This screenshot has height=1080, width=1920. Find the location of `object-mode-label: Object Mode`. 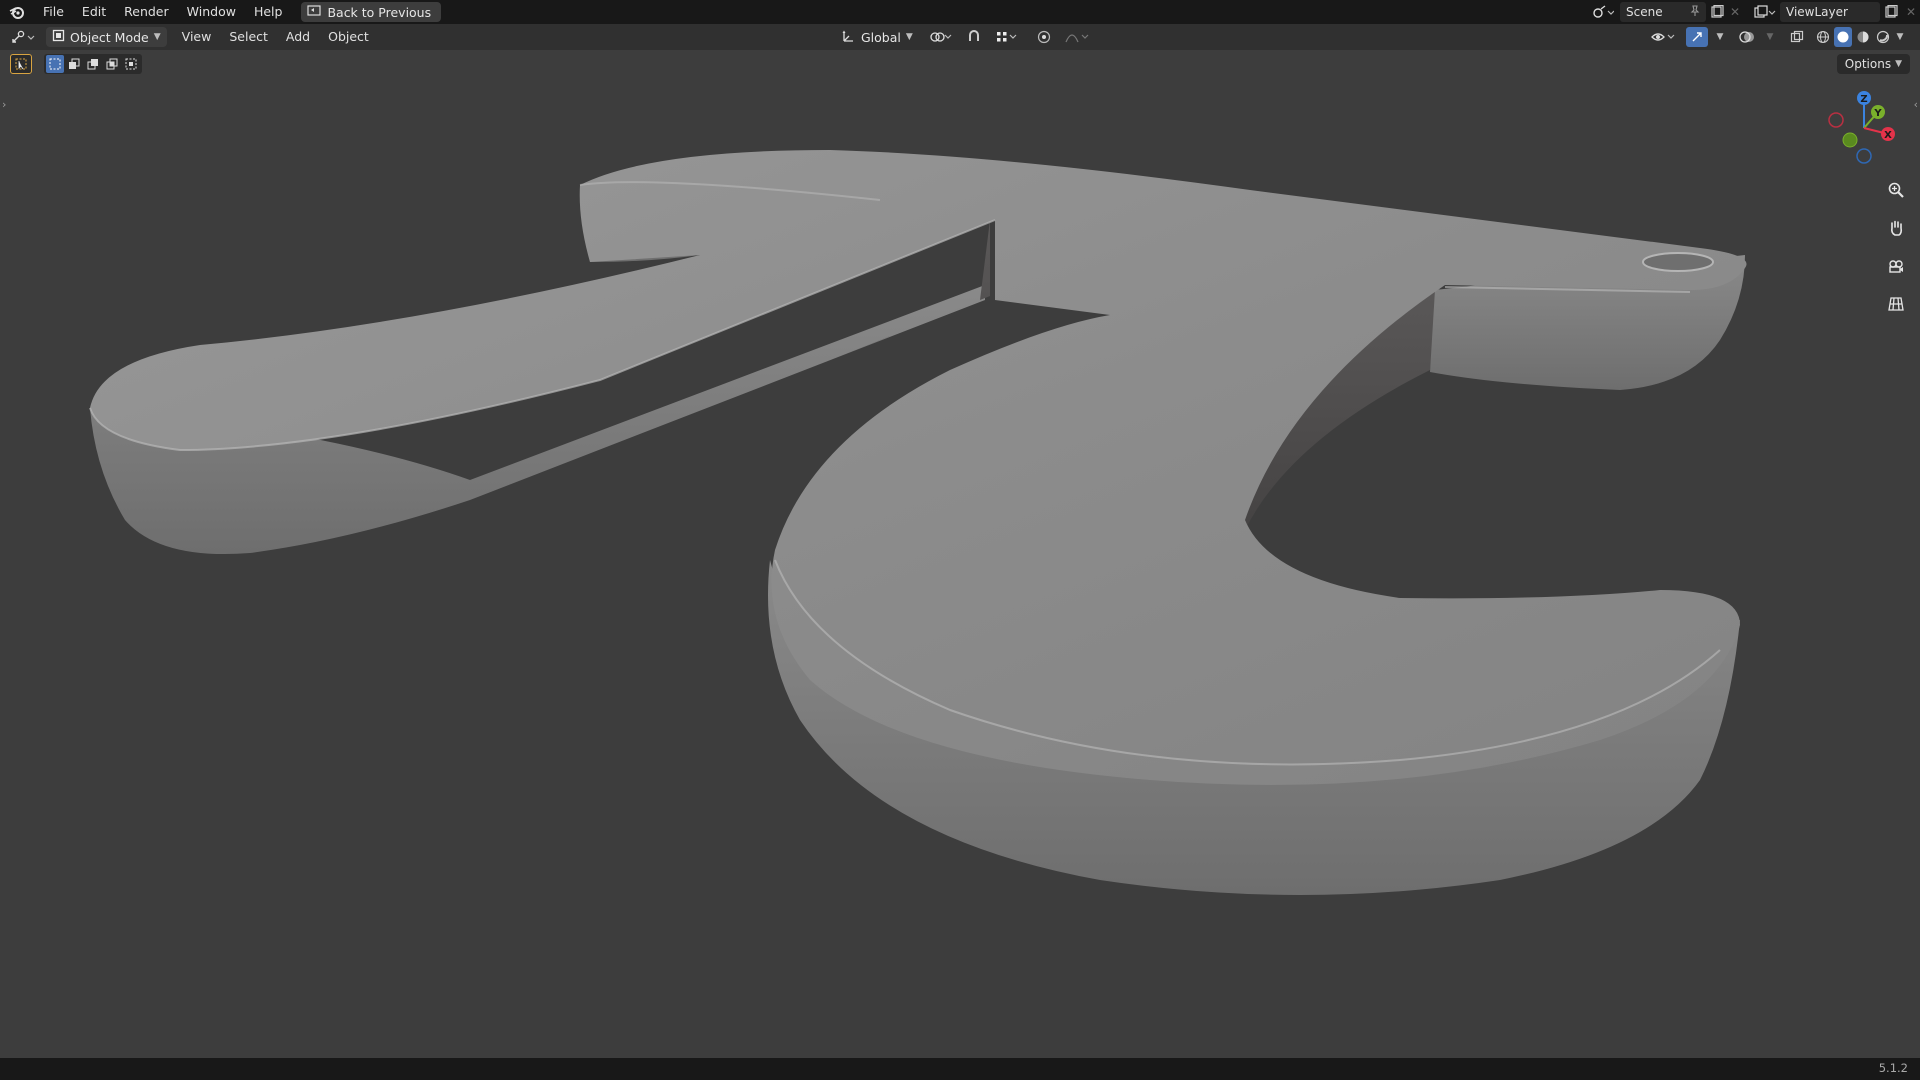

object-mode-label: Object Mode is located at coordinates (109, 37).